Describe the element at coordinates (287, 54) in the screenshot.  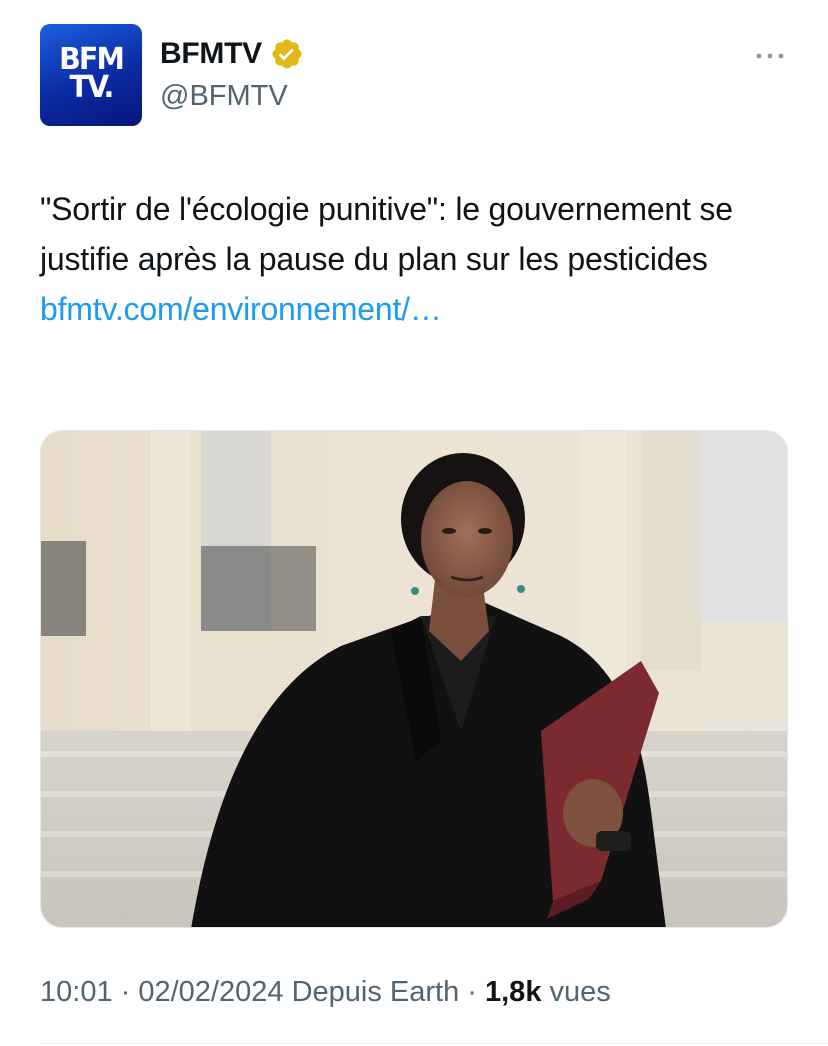
I see `verified-badge-icon` at that location.